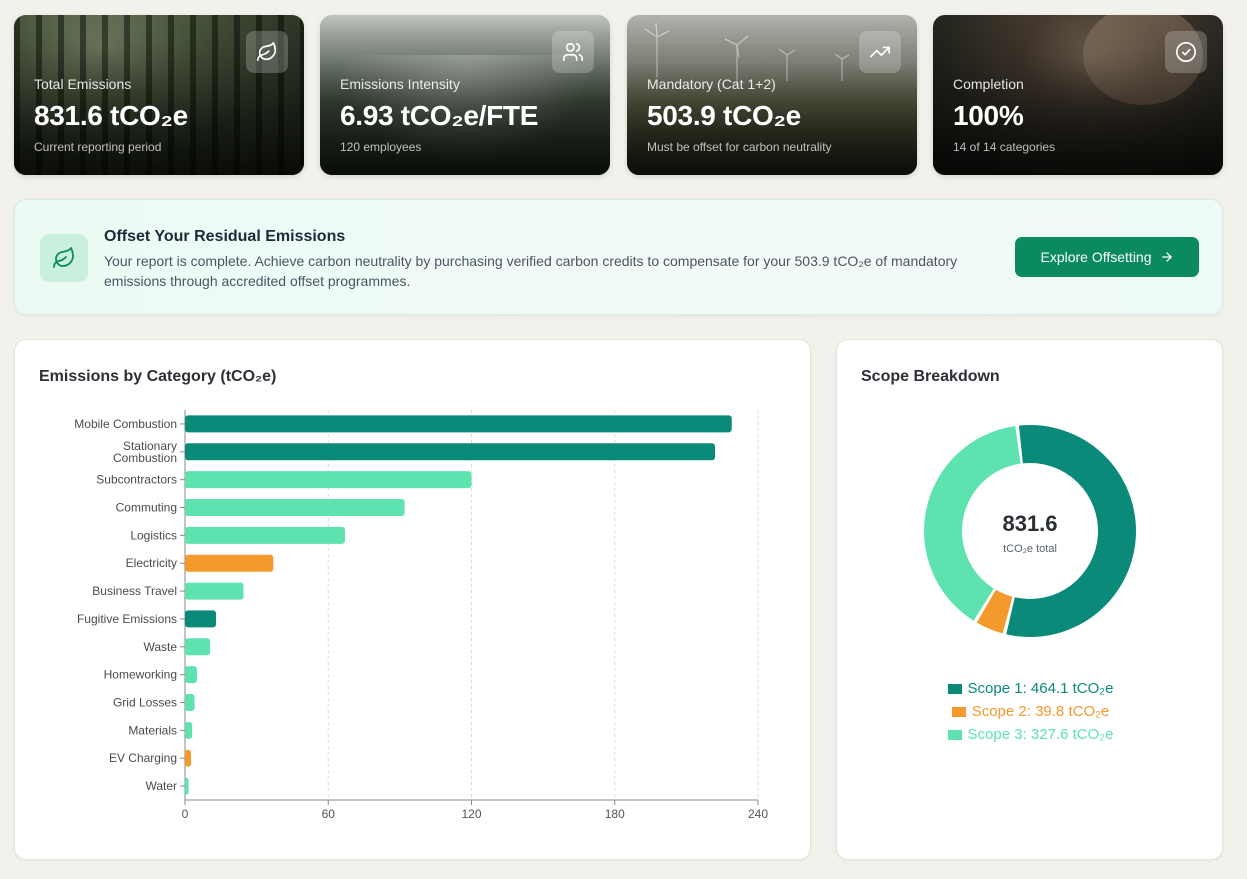 This screenshot has height=879, width=1247. I want to click on category-label: Commuting, so click(146, 508).